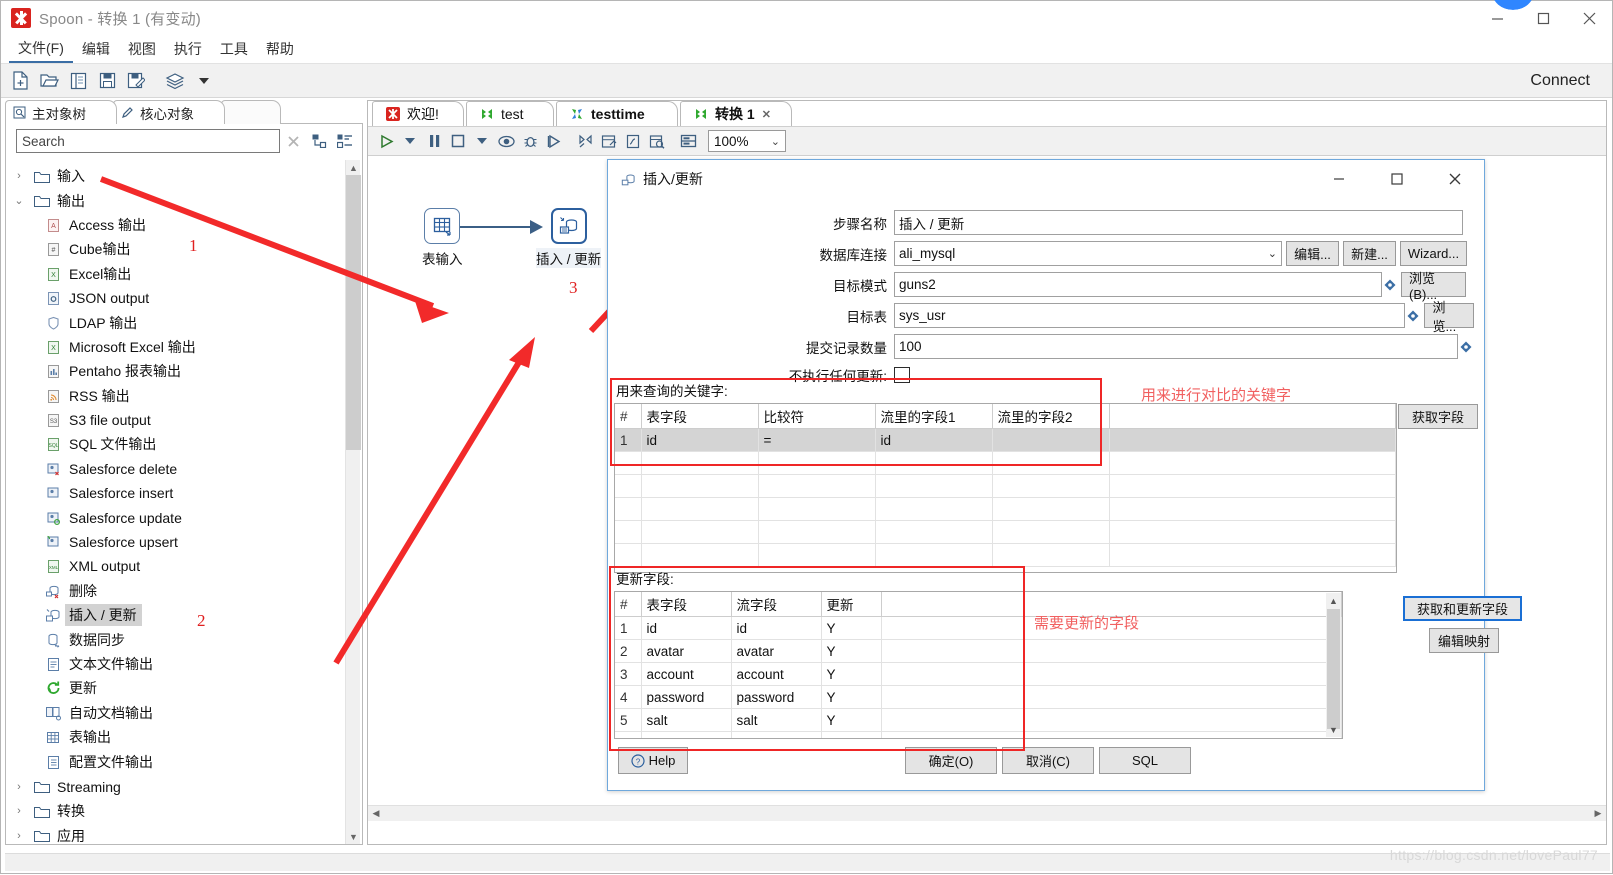 This screenshot has width=1613, height=875. Describe the element at coordinates (934, 440) in the screenshot. I see `cell-stream-field1: id` at that location.